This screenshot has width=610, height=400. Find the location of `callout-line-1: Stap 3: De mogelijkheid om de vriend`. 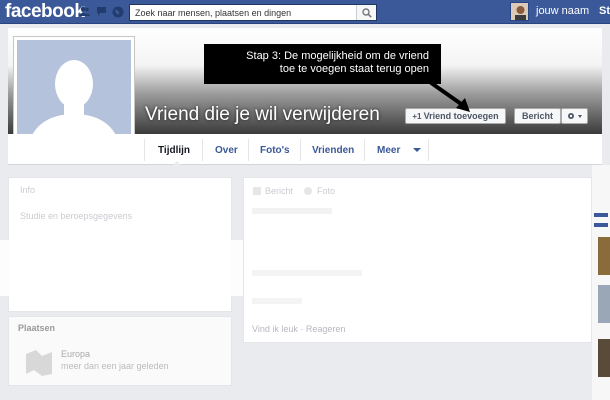

callout-line-1: Stap 3: De mogelijkheid om de vriend is located at coordinates (337, 56).